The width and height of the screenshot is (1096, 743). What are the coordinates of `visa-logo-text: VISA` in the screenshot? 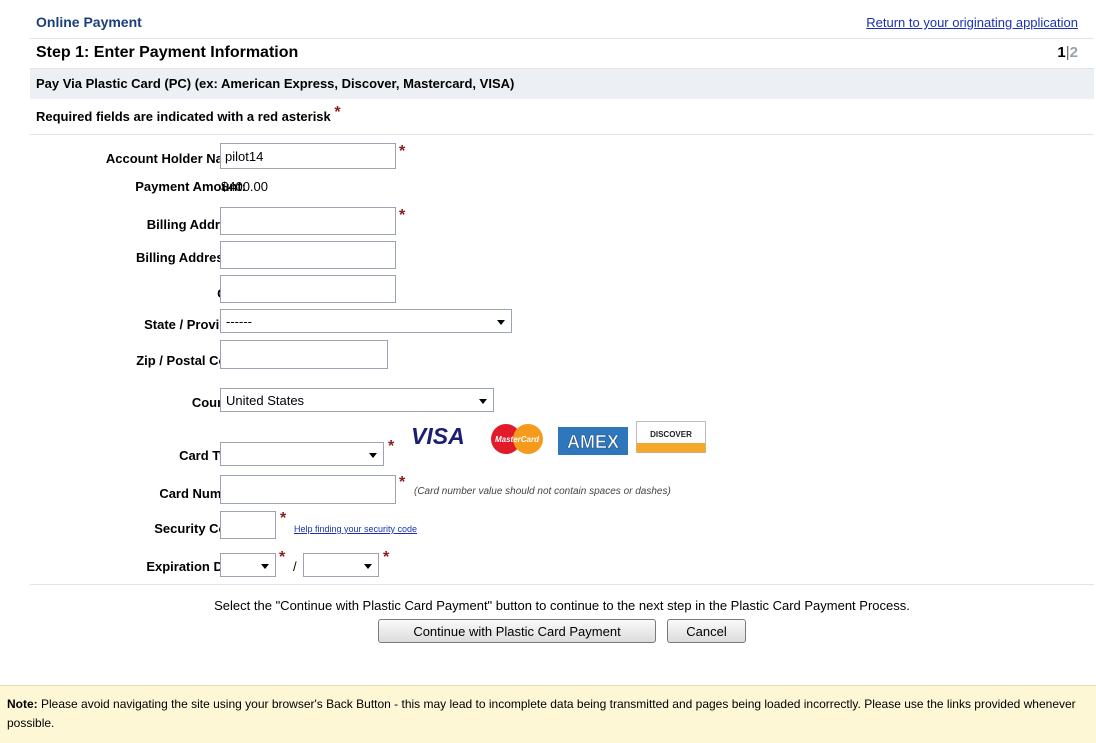 It's located at (438, 436).